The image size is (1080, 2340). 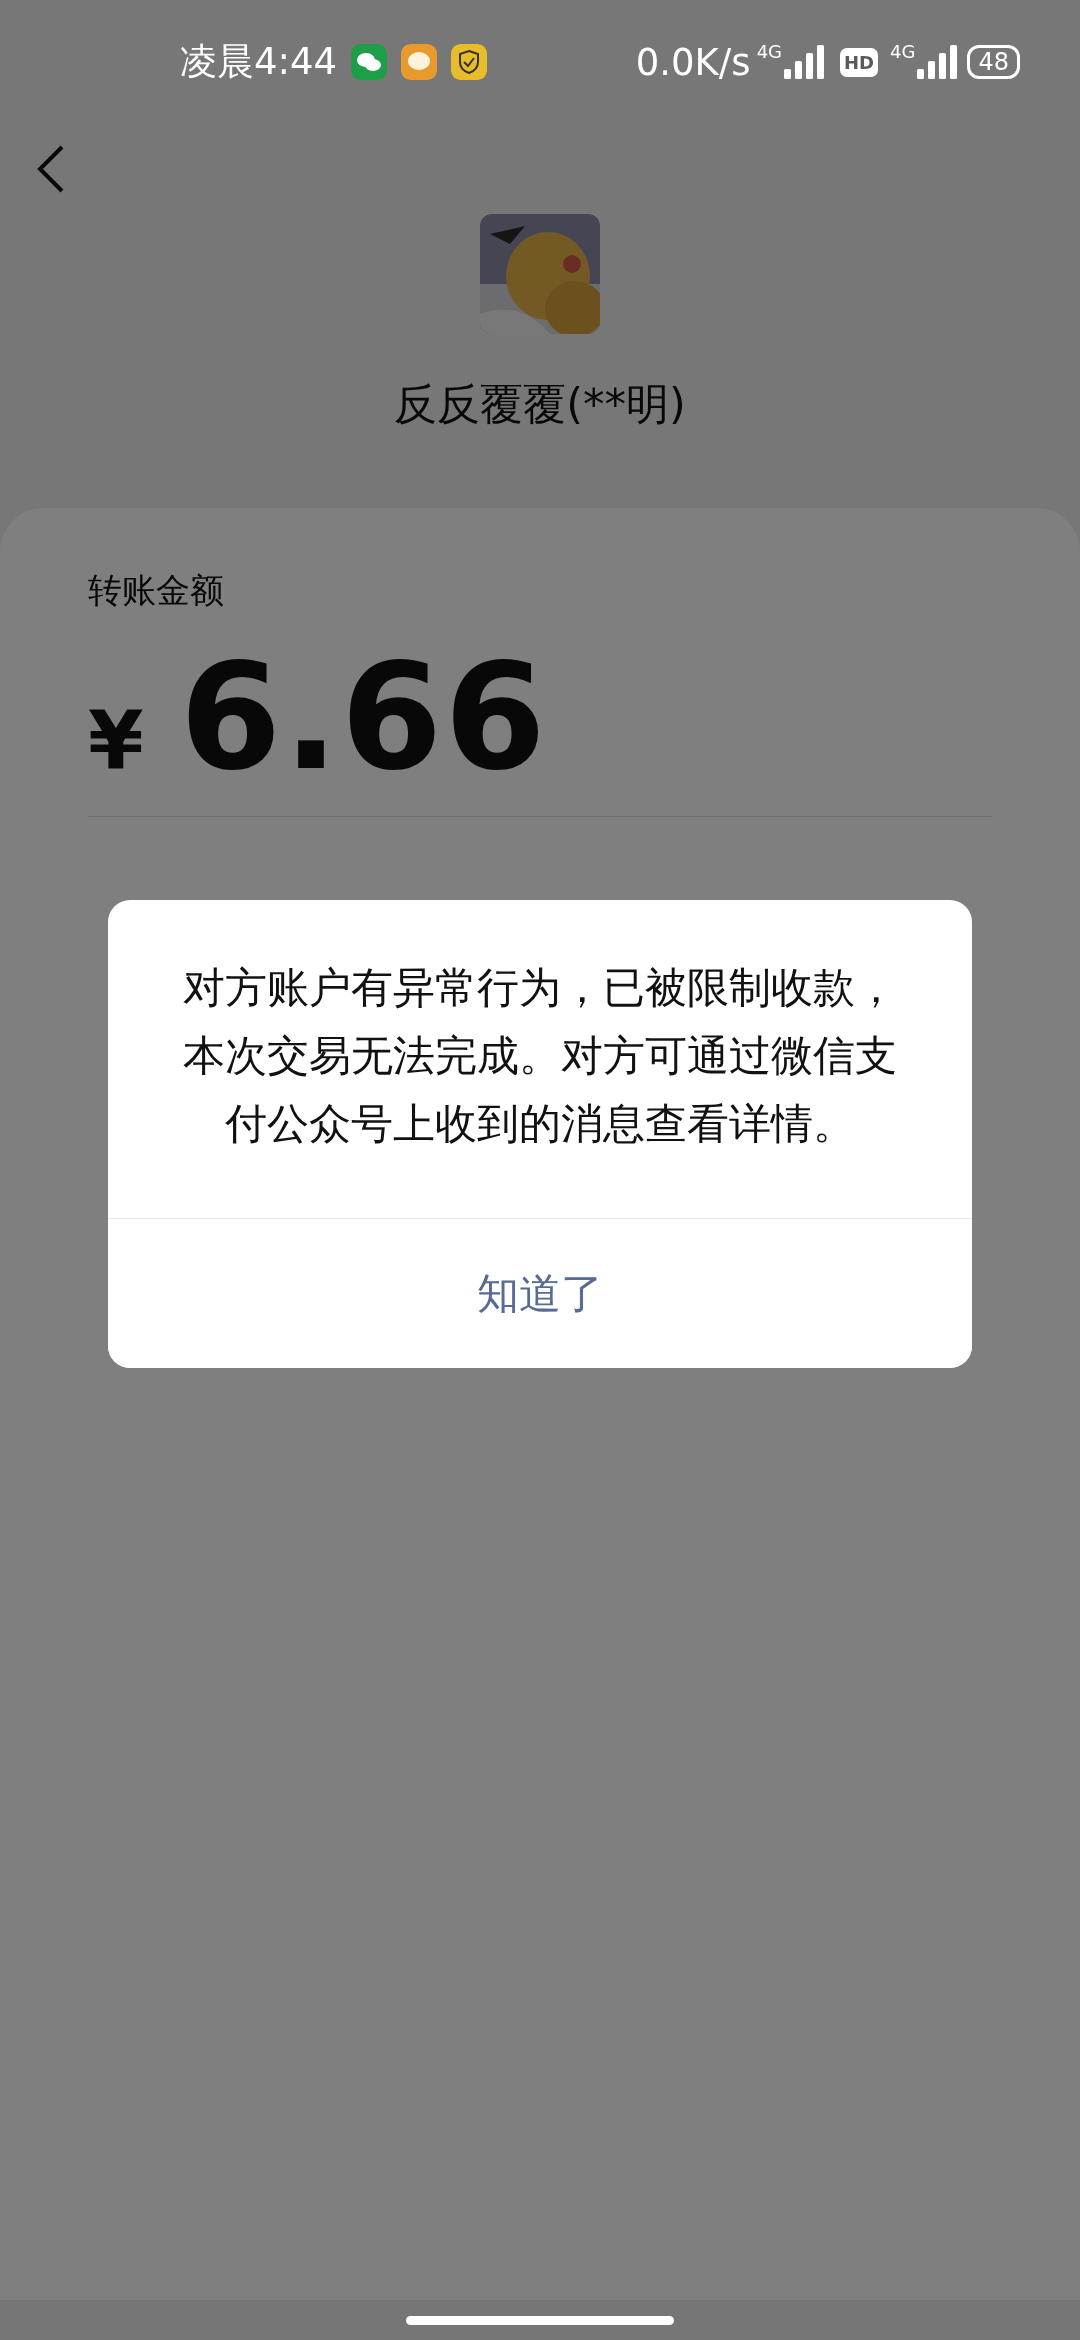 I want to click on home-indicator, so click(x=540, y=2320).